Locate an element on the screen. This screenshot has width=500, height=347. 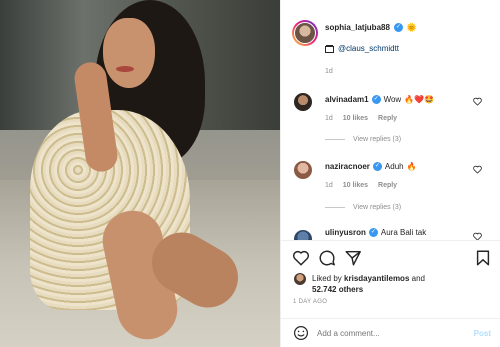
comment-emoji: 🔥 is located at coordinates (411, 166).